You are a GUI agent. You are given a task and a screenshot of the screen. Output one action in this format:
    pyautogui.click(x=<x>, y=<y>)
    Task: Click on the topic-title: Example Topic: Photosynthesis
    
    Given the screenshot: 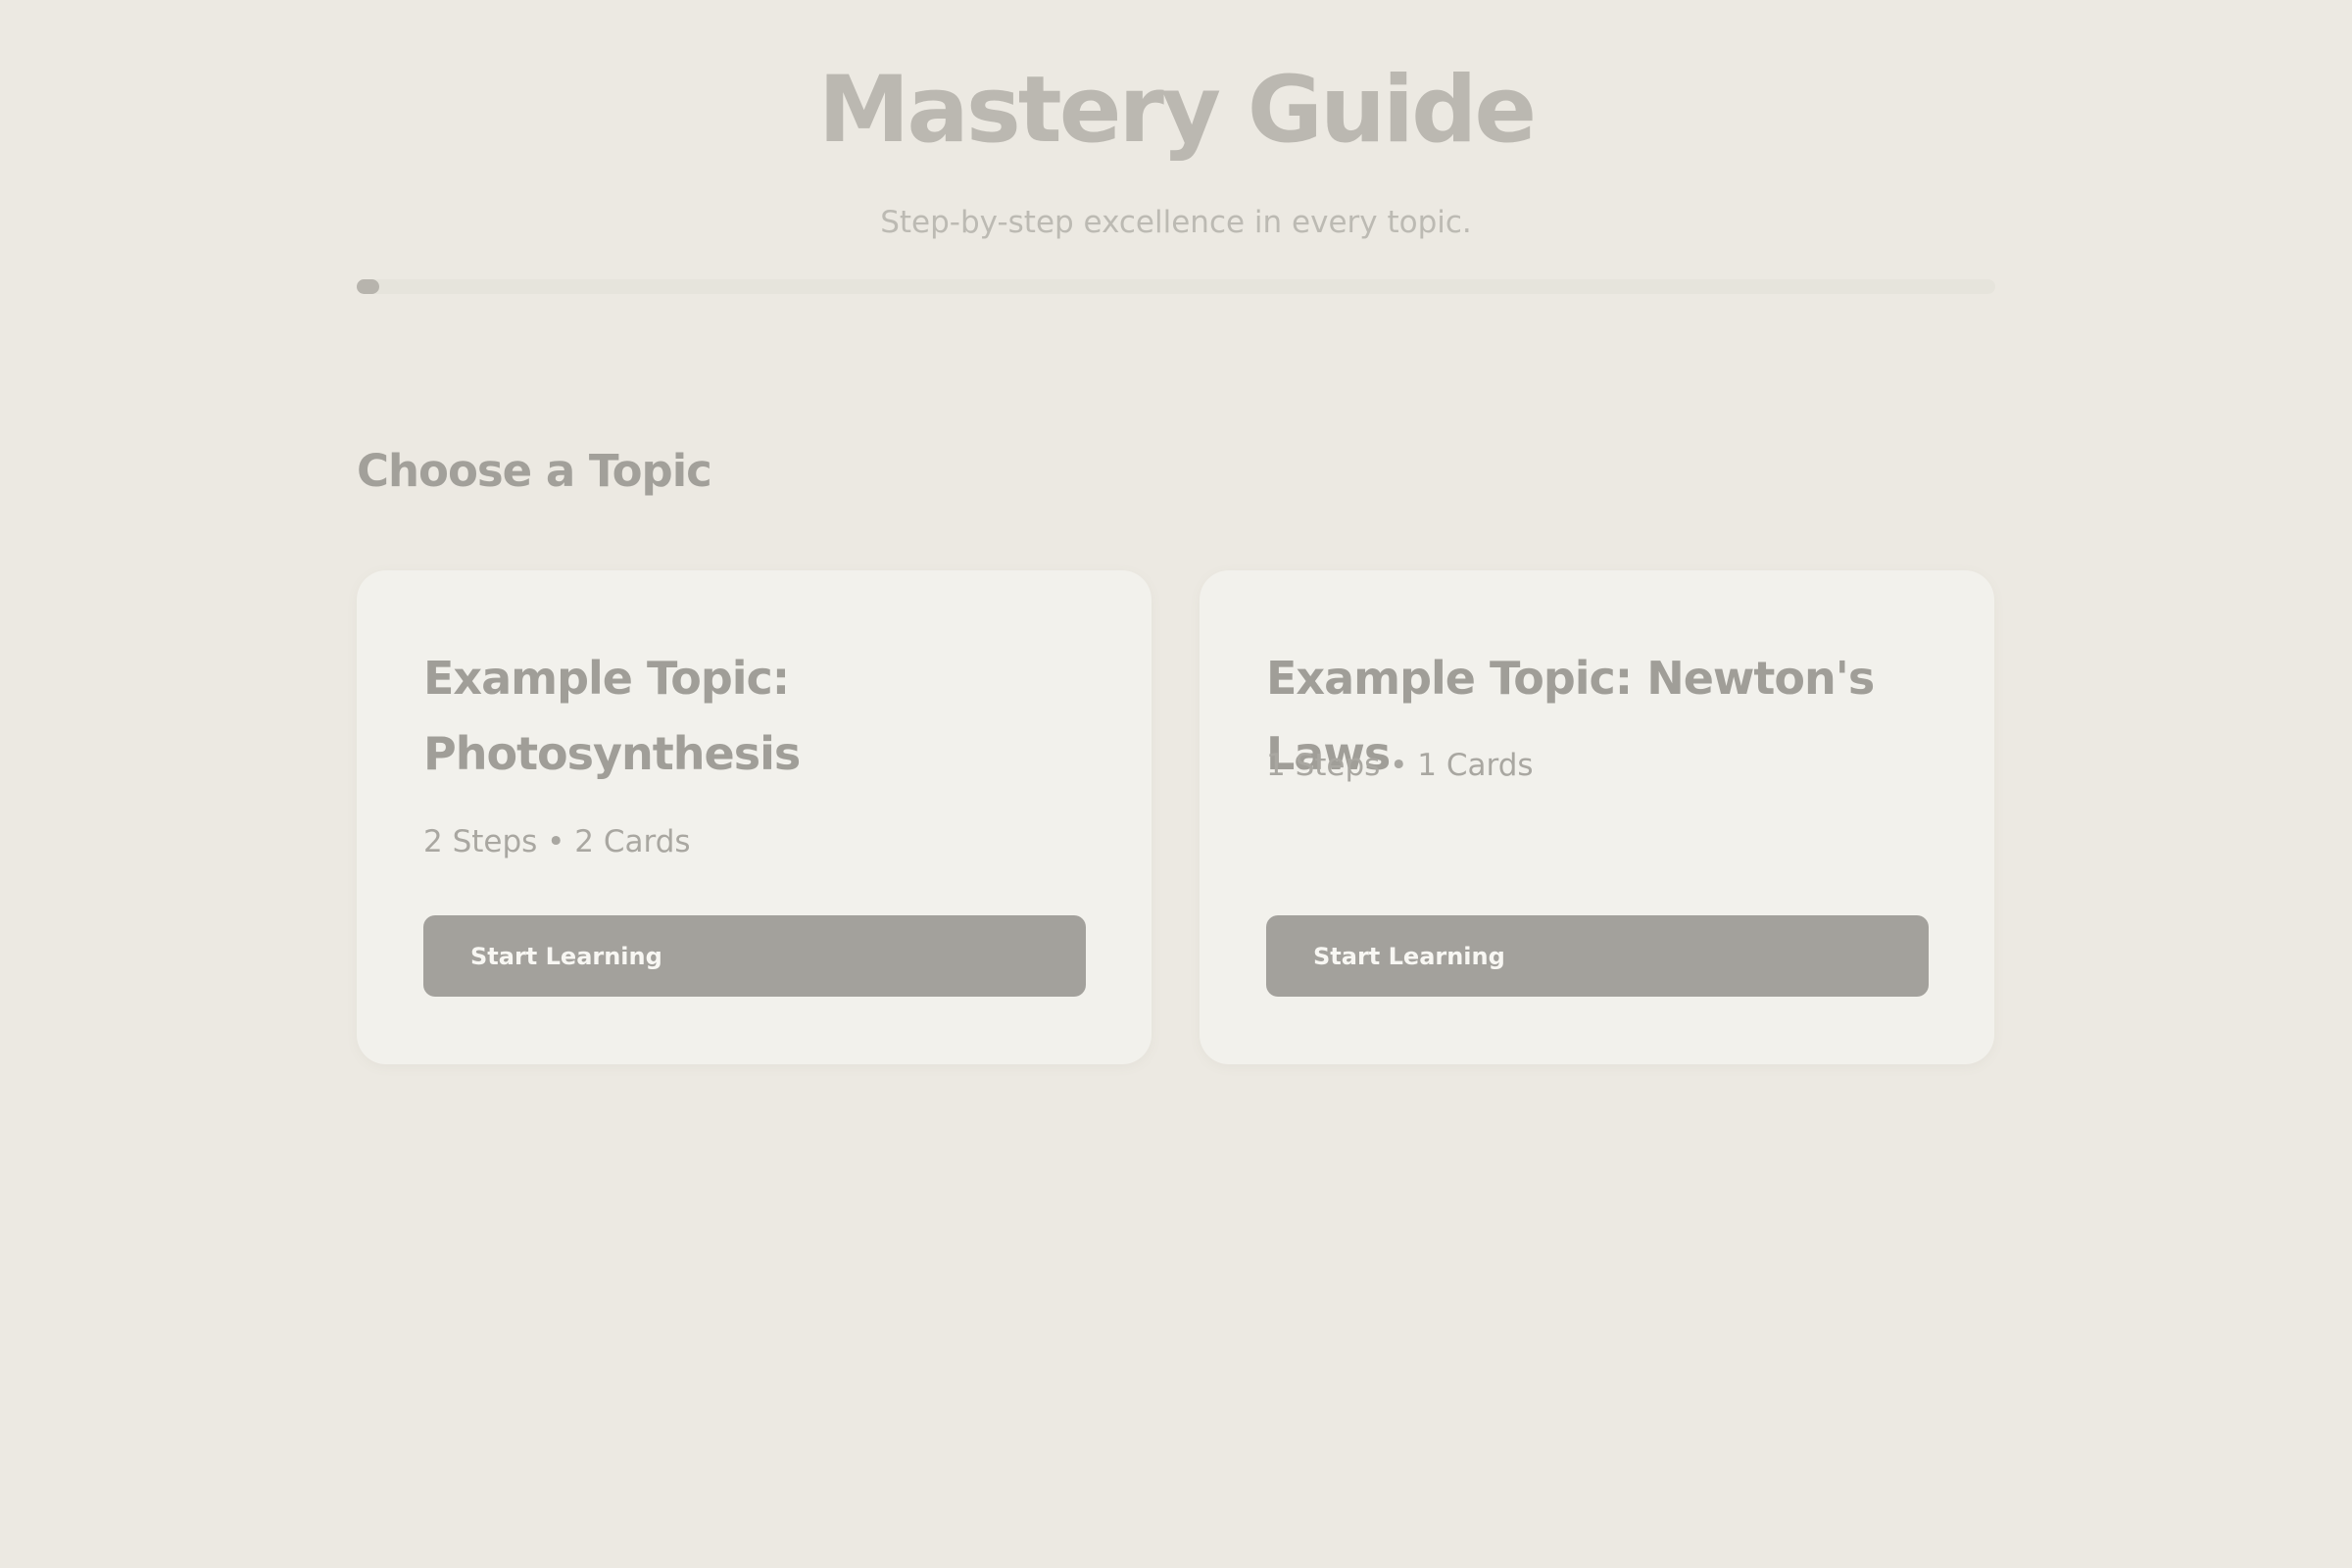 What is the action you would take?
    pyautogui.click(x=612, y=716)
    